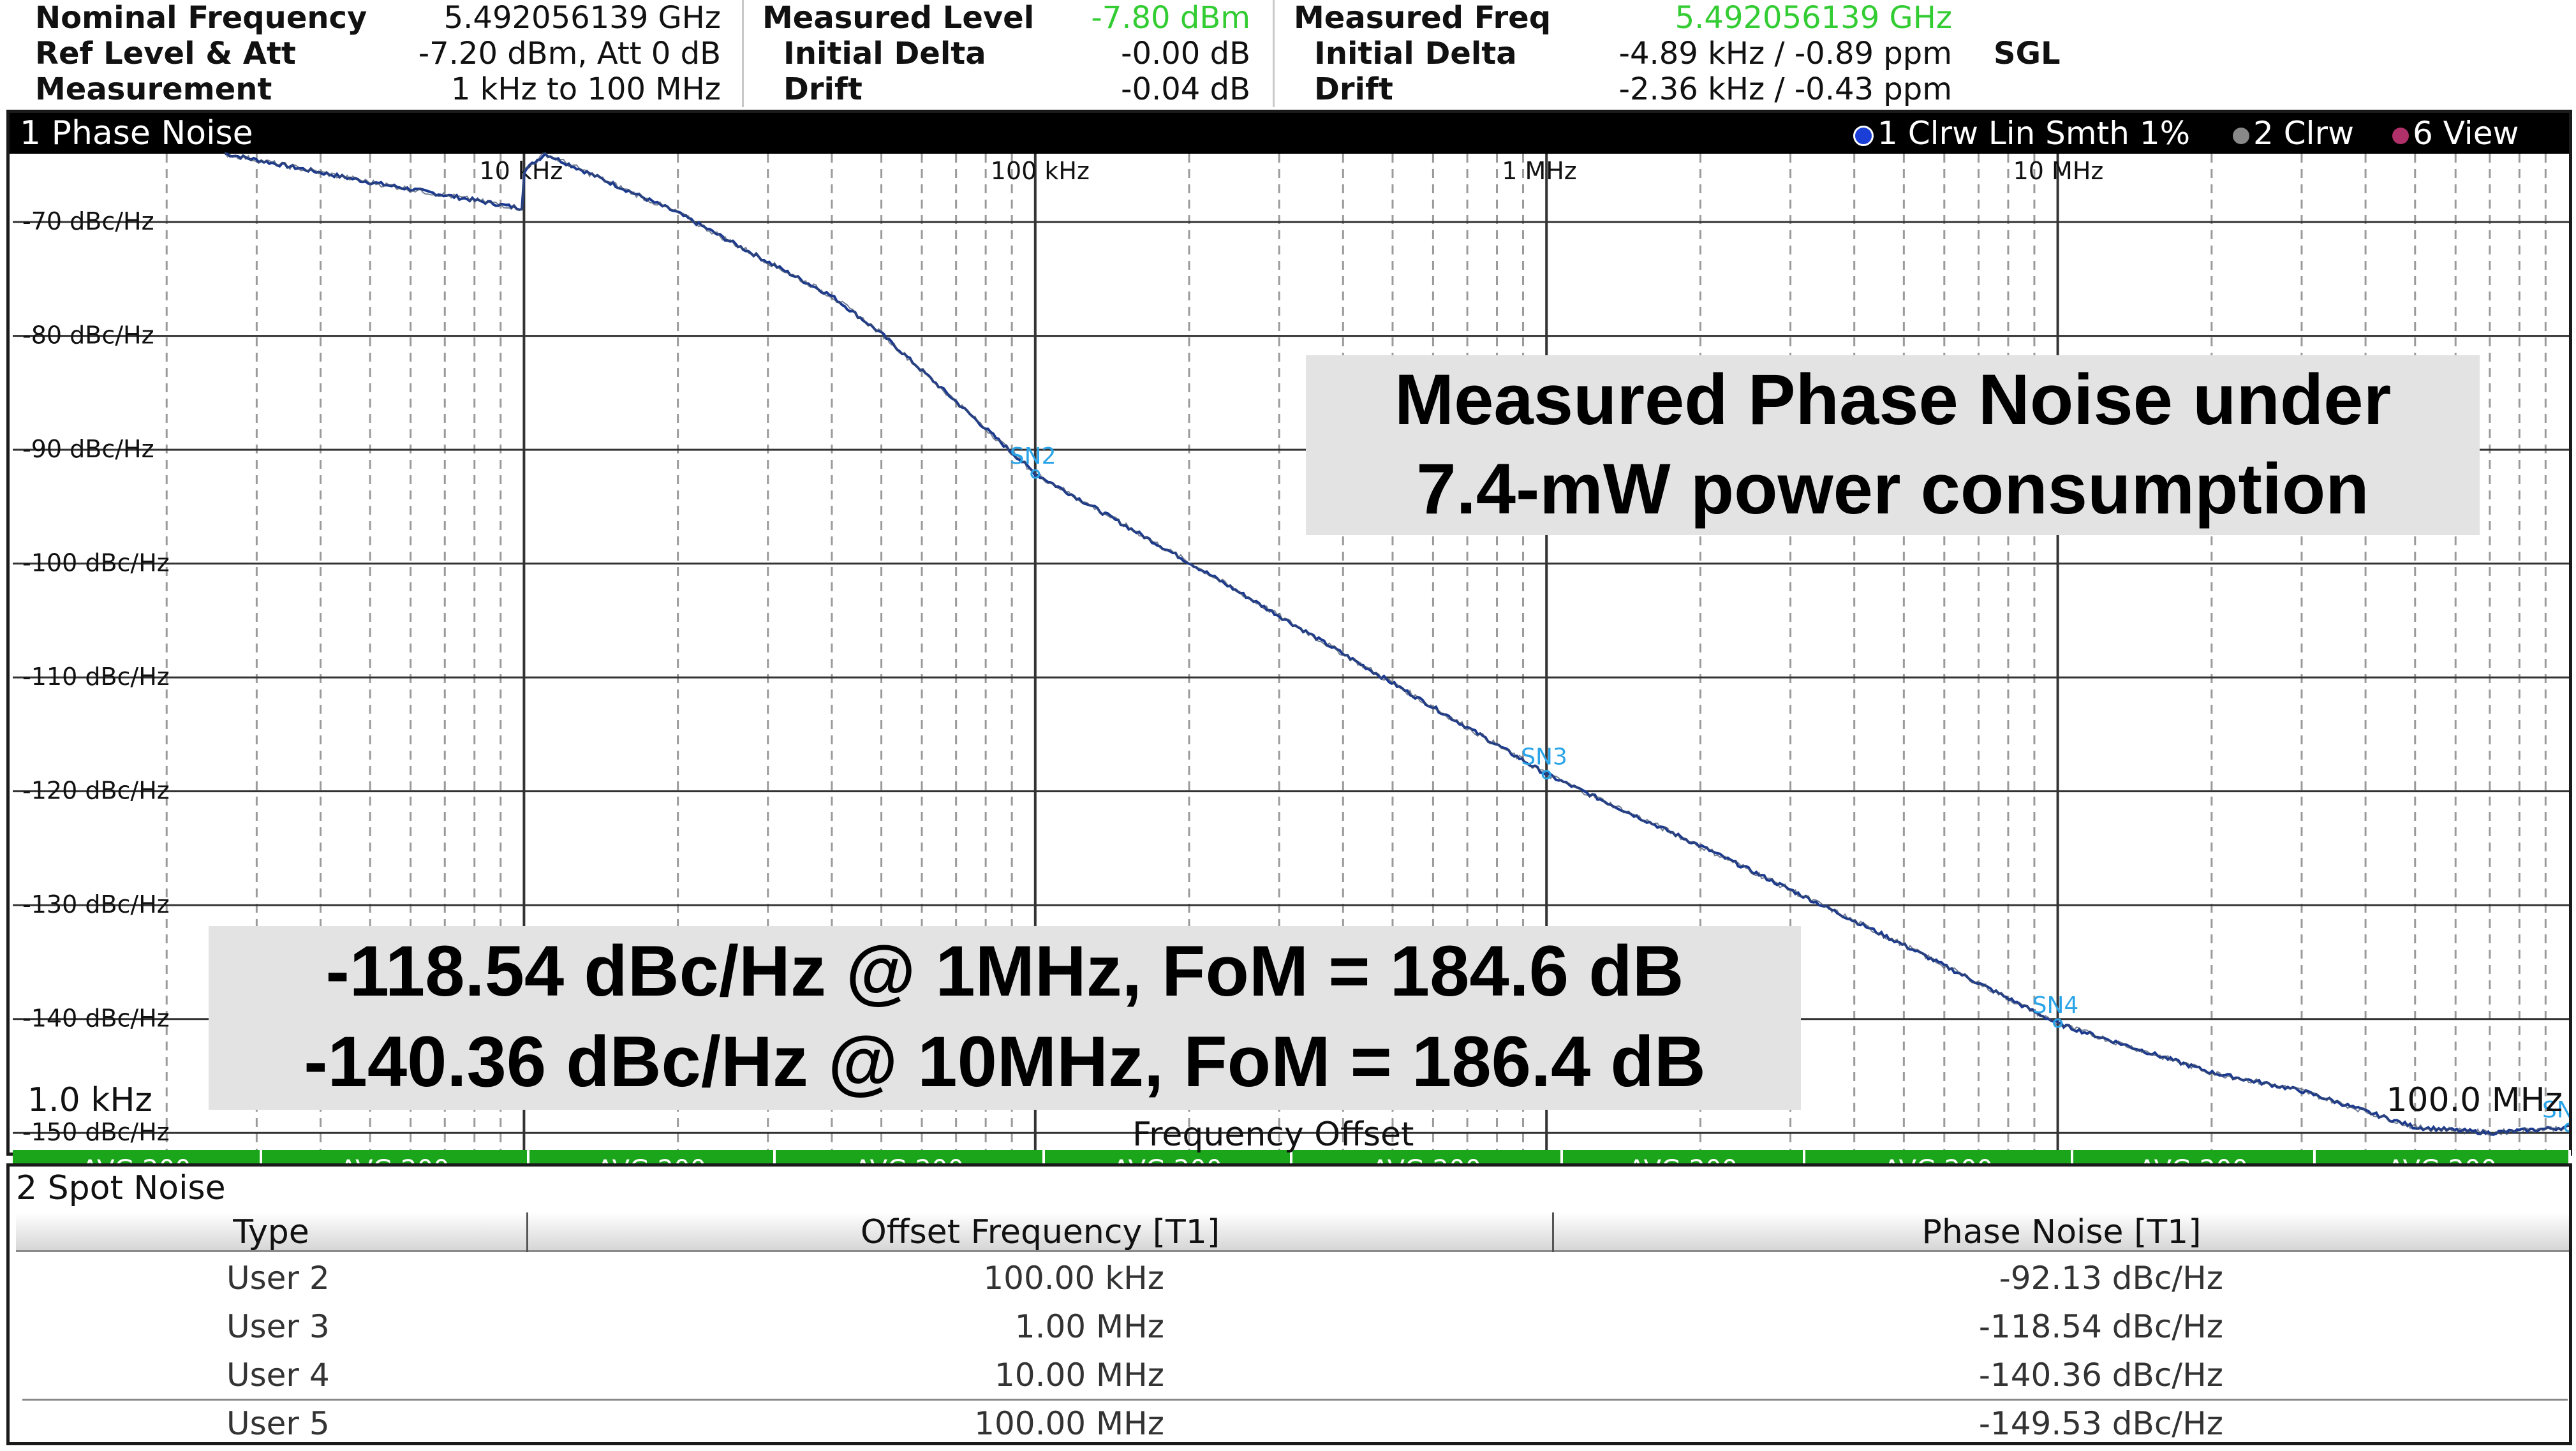 This screenshot has height=1451, width=2576. Describe the element at coordinates (96, 563) in the screenshot. I see `y-tick-label: -100 dBc/Hz` at that location.